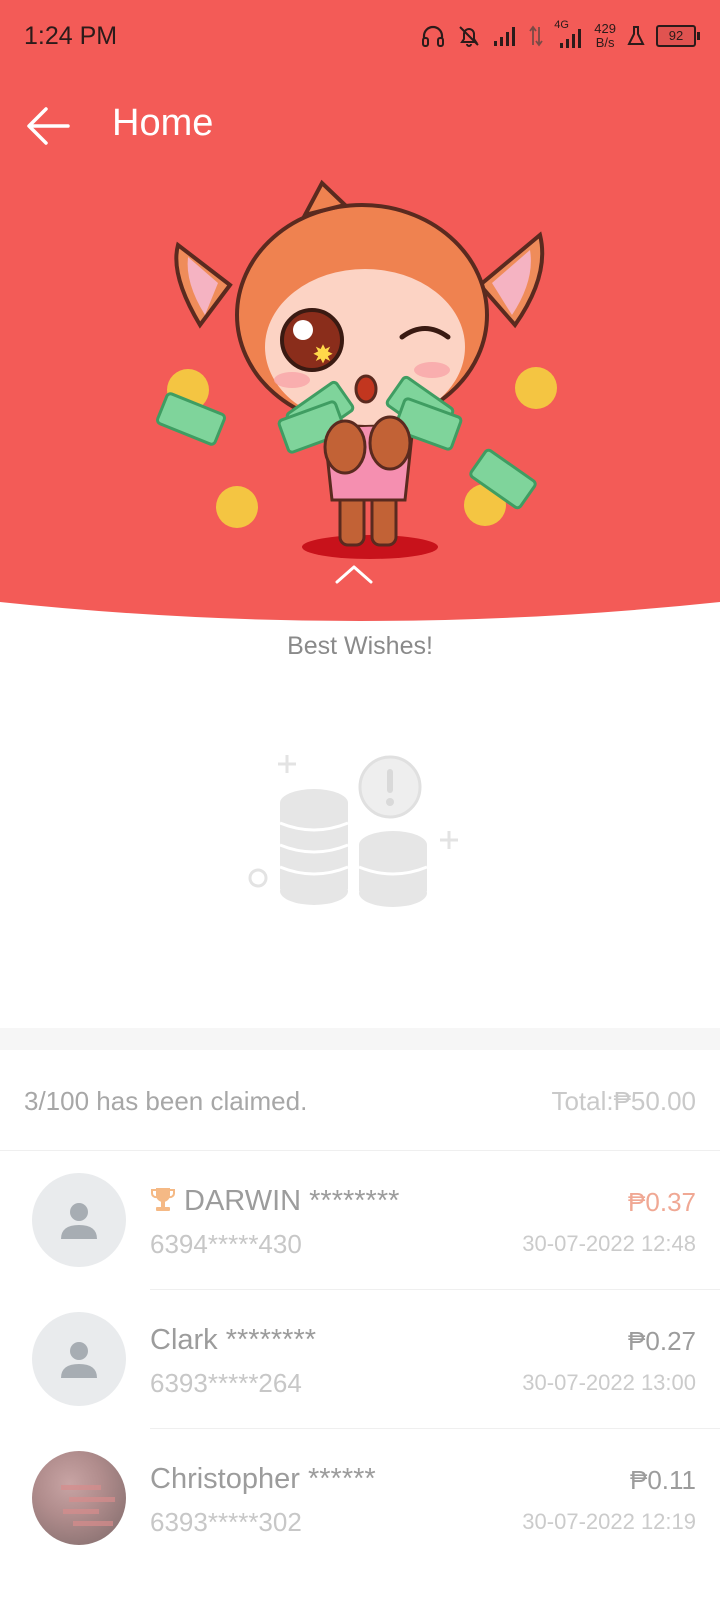  I want to click on speed-indicator: 429 B/s, so click(605, 36).